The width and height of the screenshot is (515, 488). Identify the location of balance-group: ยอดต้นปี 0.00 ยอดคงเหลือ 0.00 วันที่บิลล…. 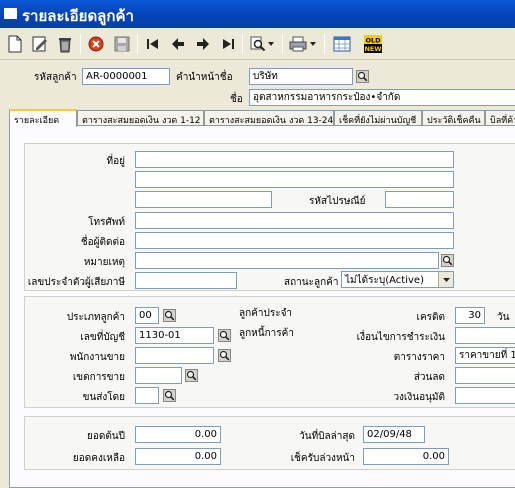
(269, 443).